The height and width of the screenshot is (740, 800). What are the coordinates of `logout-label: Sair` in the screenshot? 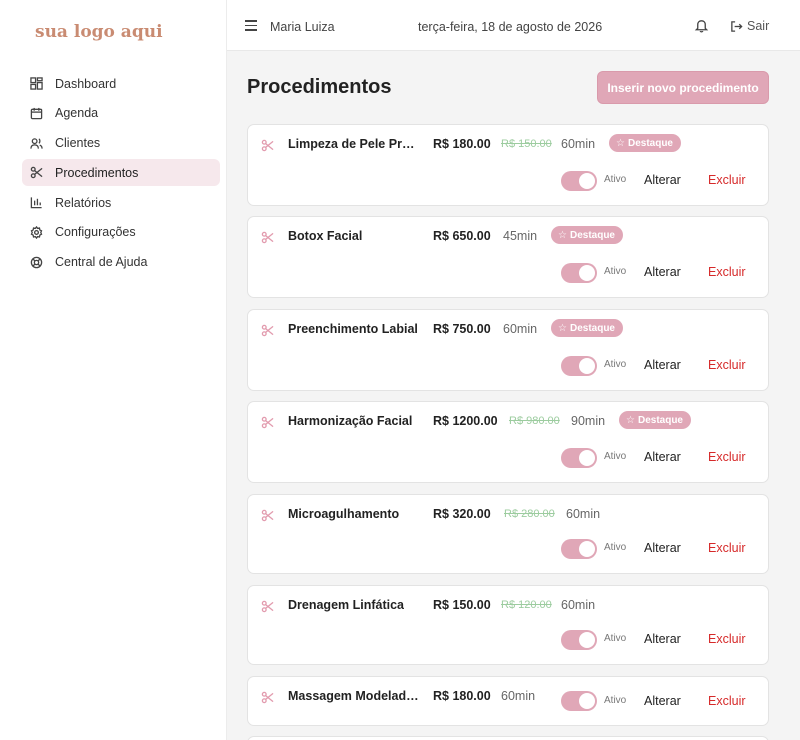 It's located at (758, 26).